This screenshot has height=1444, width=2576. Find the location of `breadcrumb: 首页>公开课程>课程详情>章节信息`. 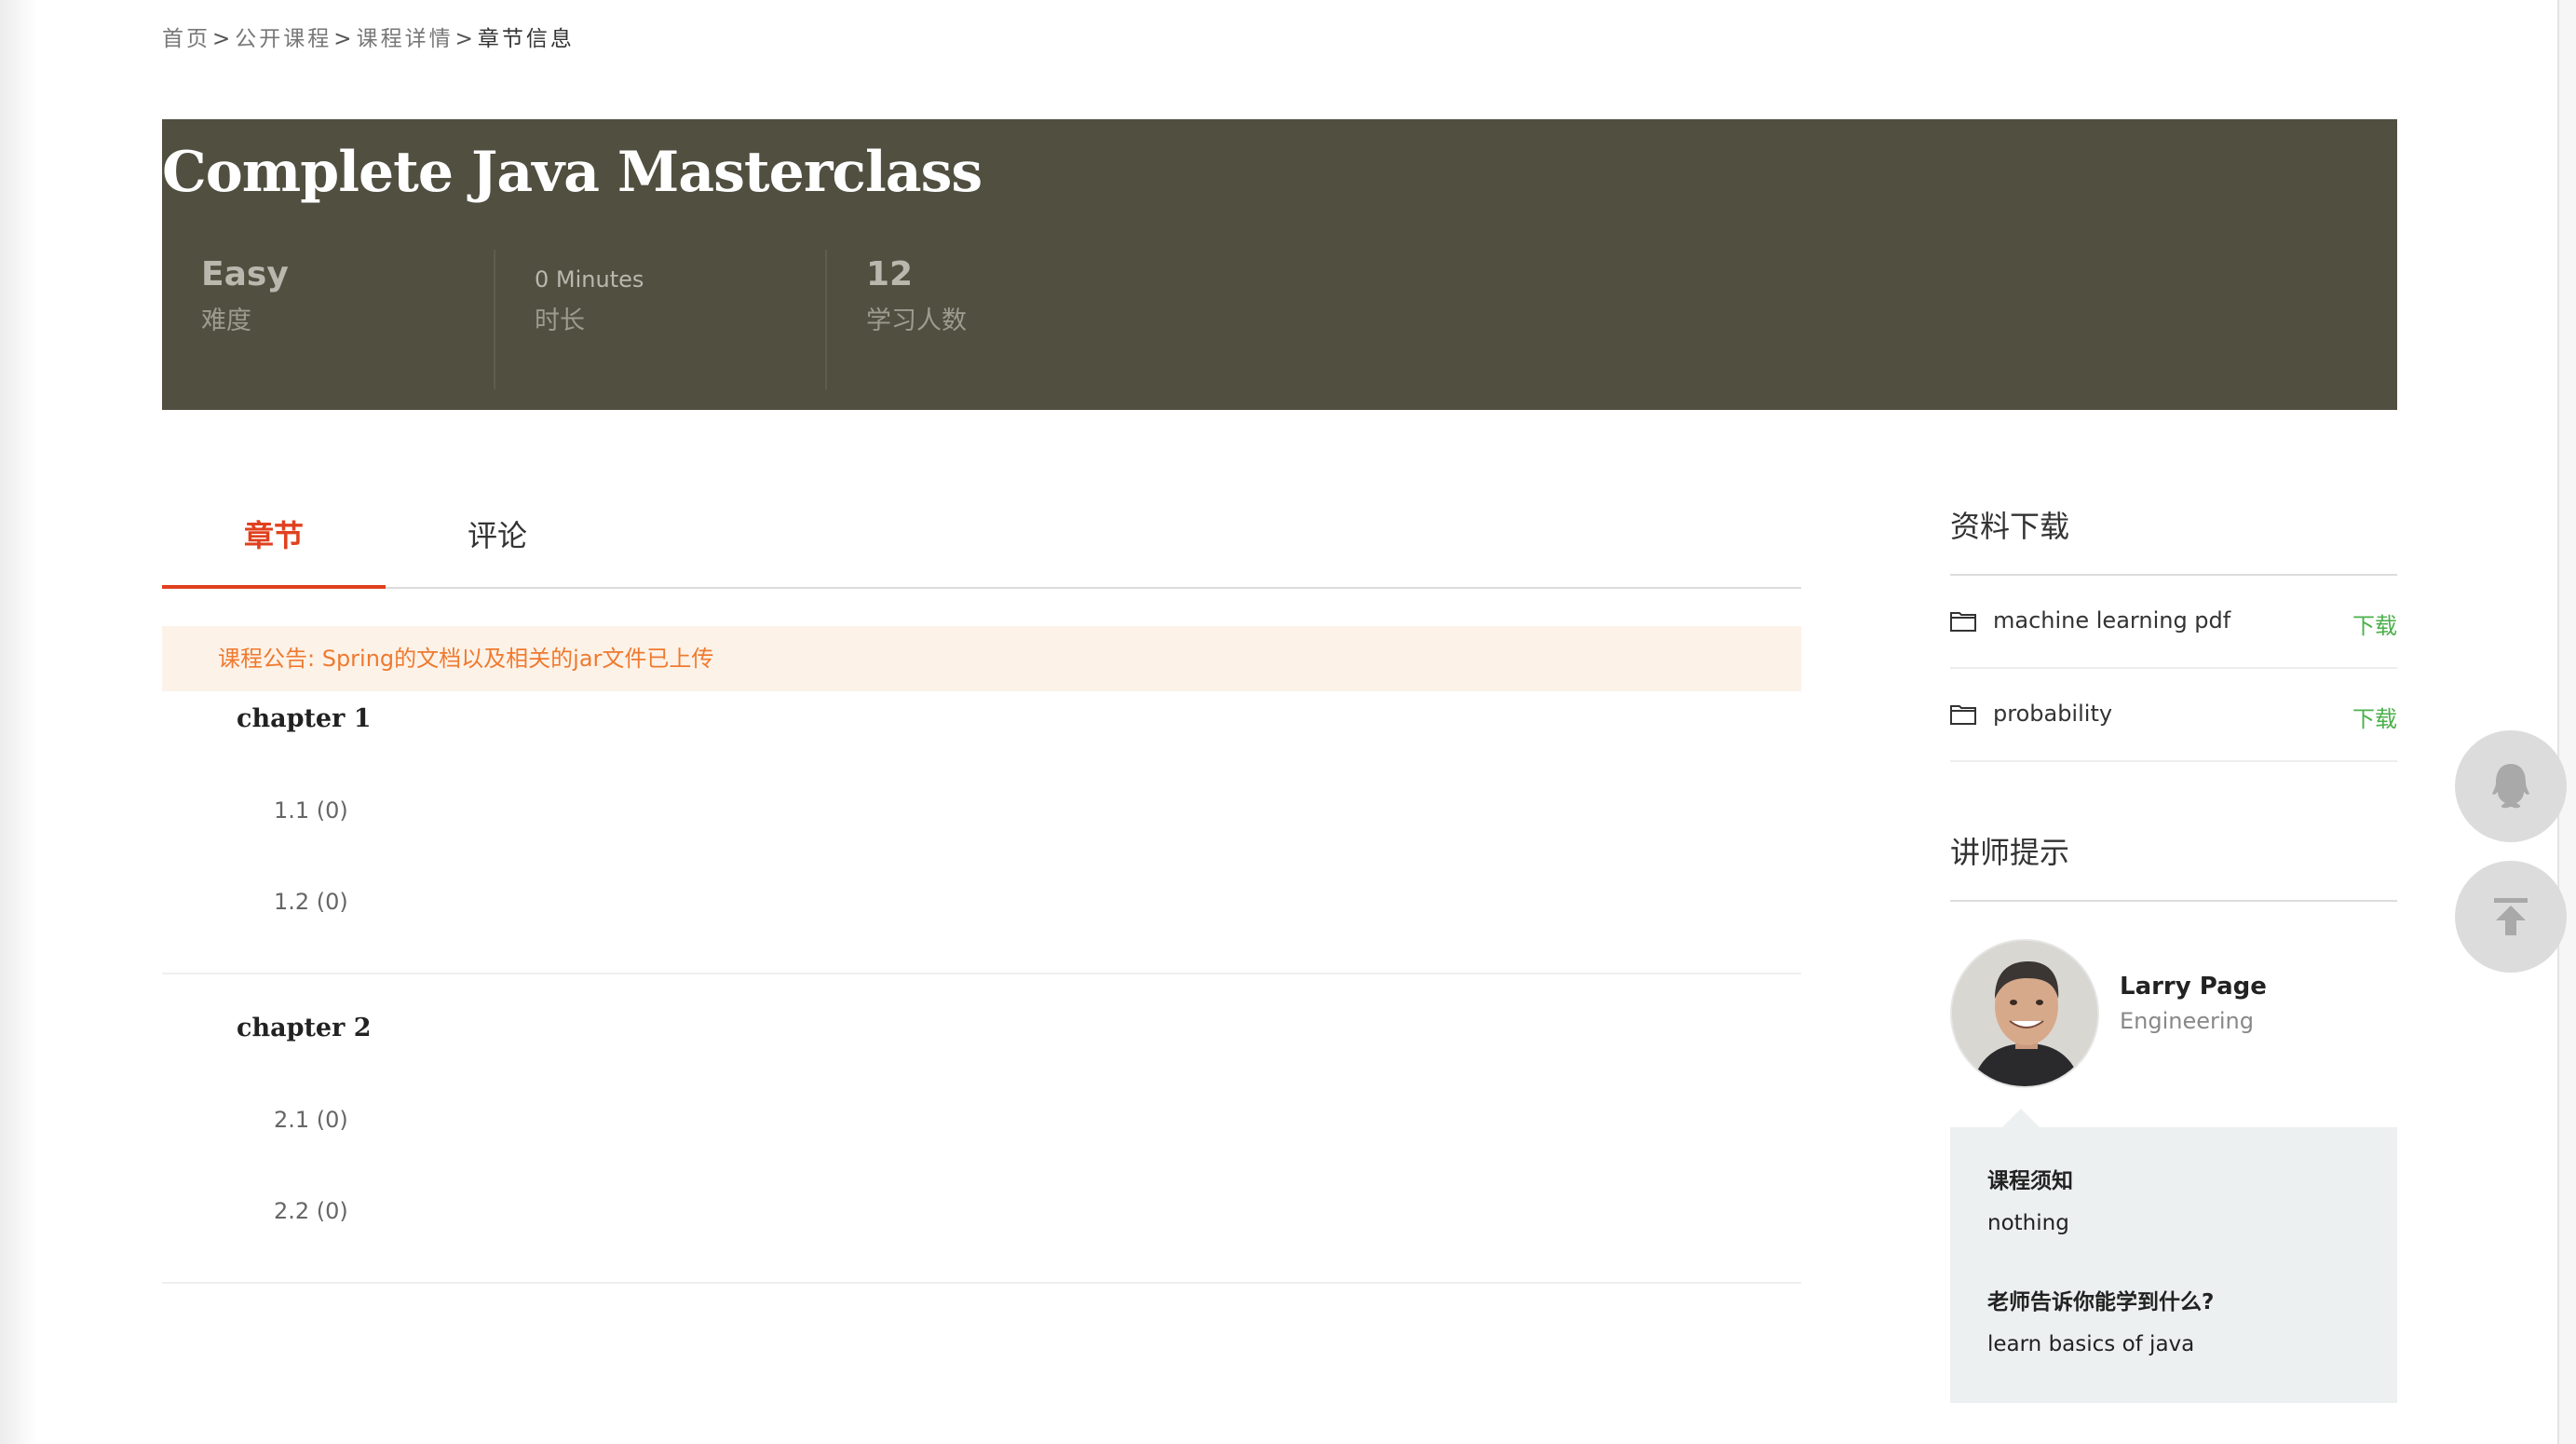

breadcrumb: 首页>公开课程>课程详情>章节信息 is located at coordinates (368, 36).